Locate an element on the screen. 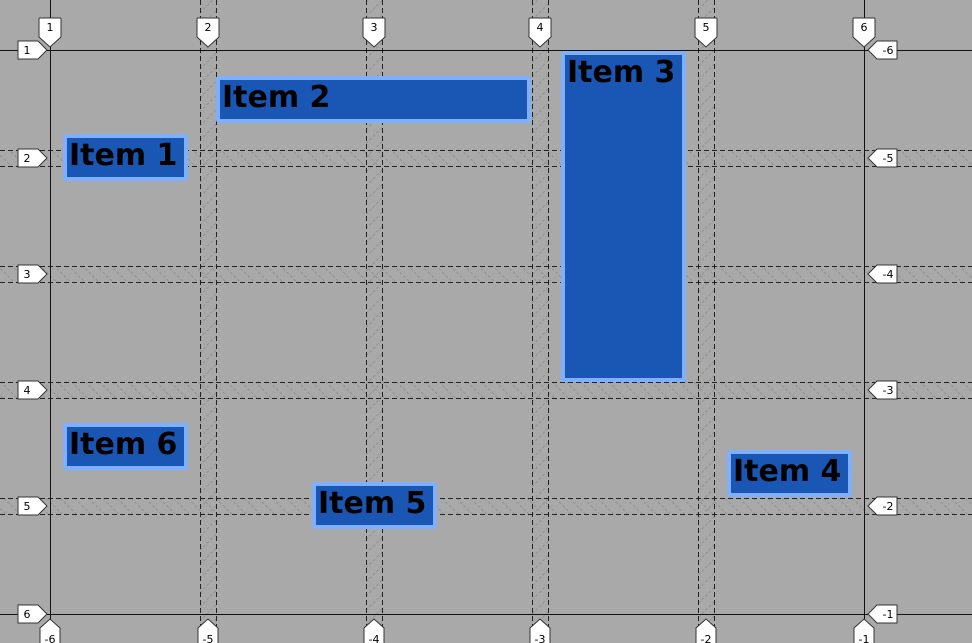 This screenshot has width=972, height=643. grid-item-label: Item 2 is located at coordinates (276, 97).